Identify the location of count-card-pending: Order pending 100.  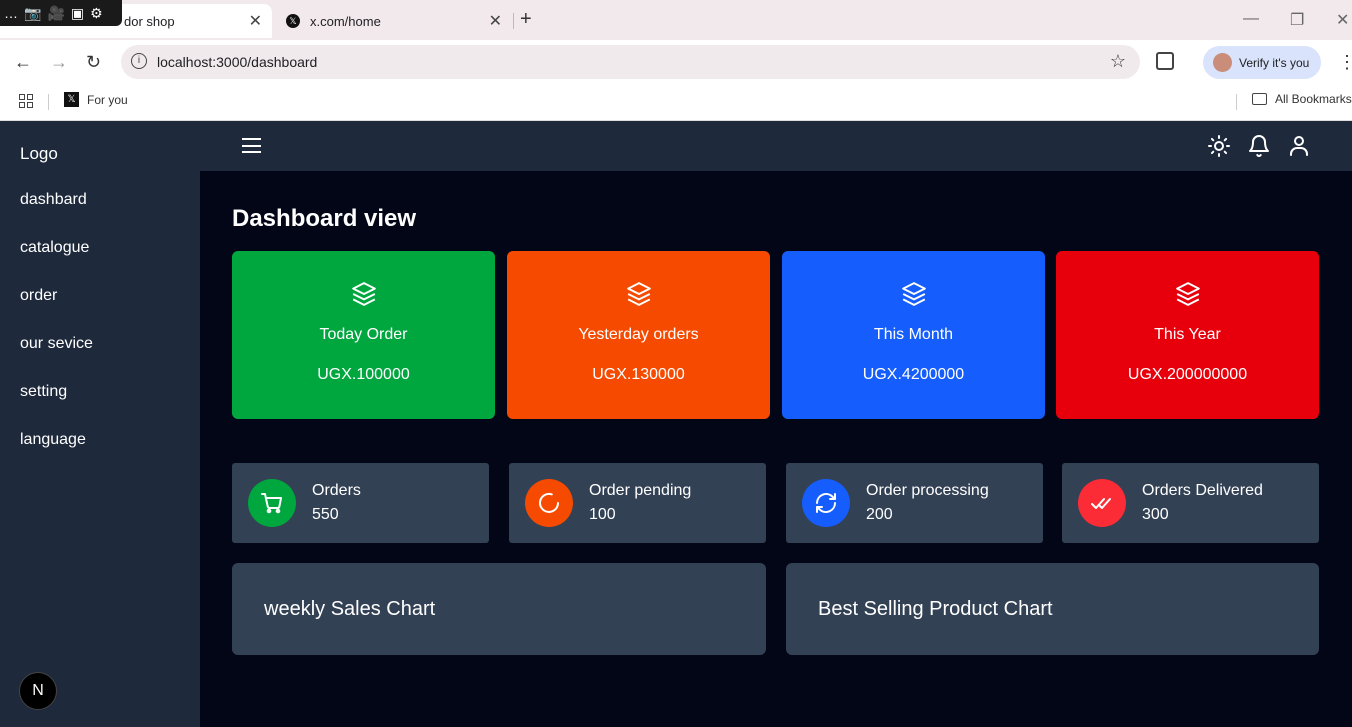
(637, 503).